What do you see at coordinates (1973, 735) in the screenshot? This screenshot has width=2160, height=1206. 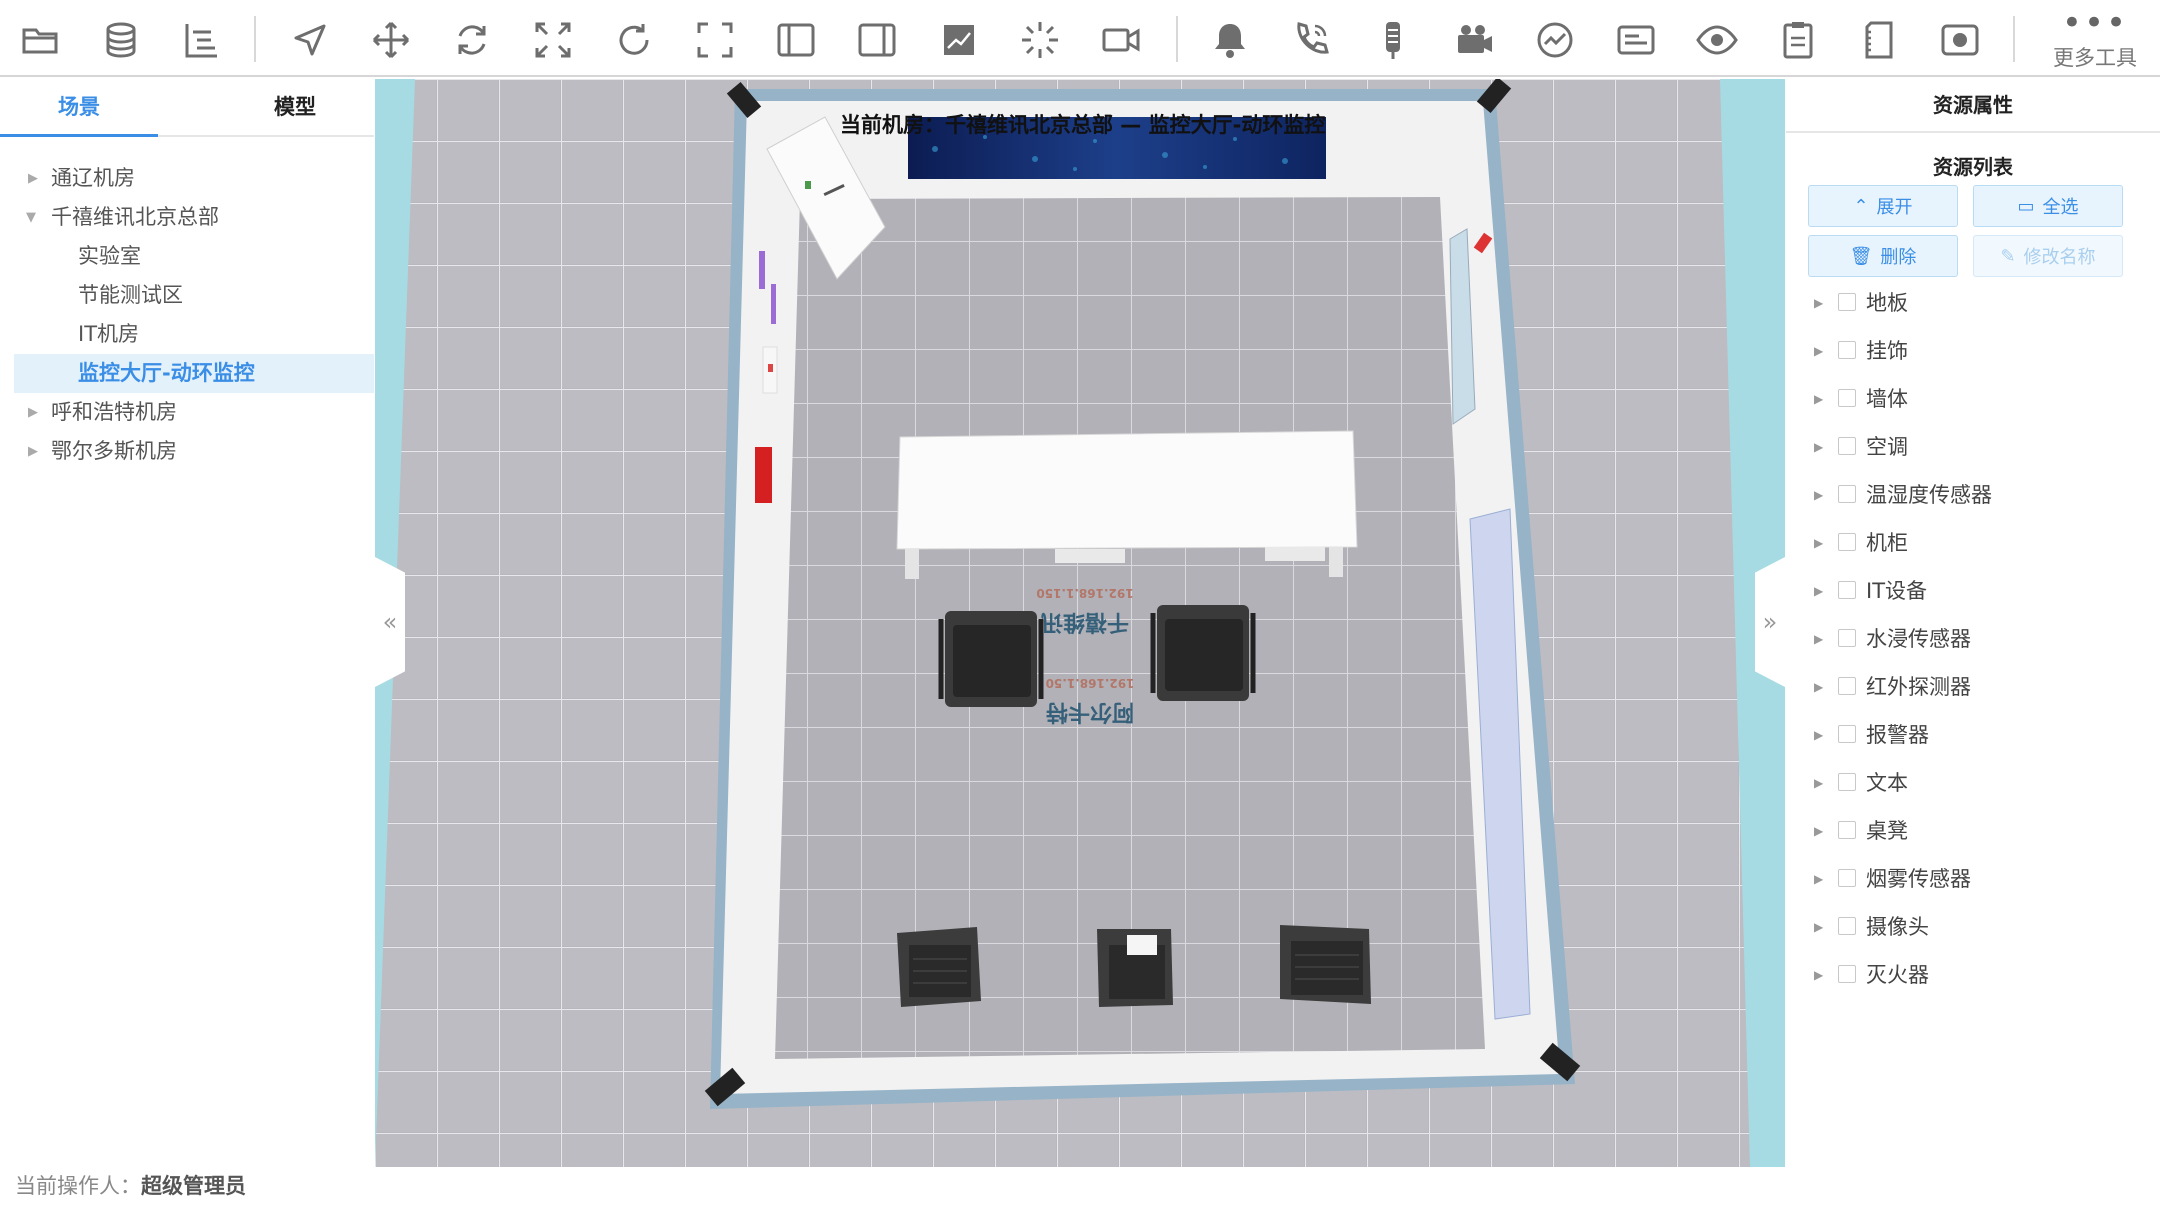 I see `resource-item-alarm: ▶ 报警器` at bounding box center [1973, 735].